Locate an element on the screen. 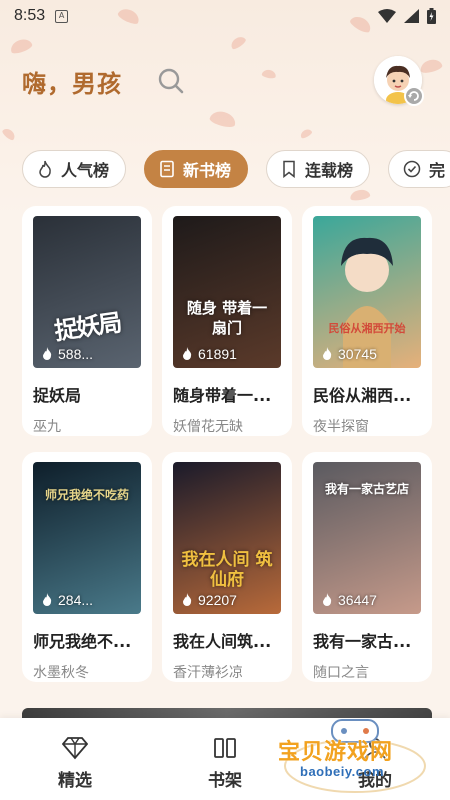 The width and height of the screenshot is (450, 800). tab-popular: 人气榜 is located at coordinates (74, 169).